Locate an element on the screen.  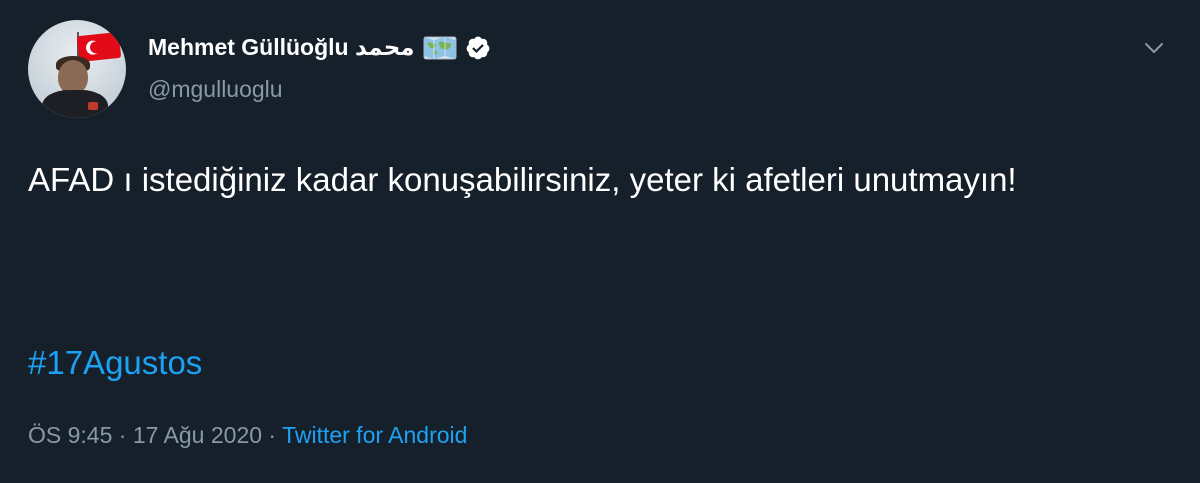
tweet-time: ÖS 9:45 is located at coordinates (70, 435).